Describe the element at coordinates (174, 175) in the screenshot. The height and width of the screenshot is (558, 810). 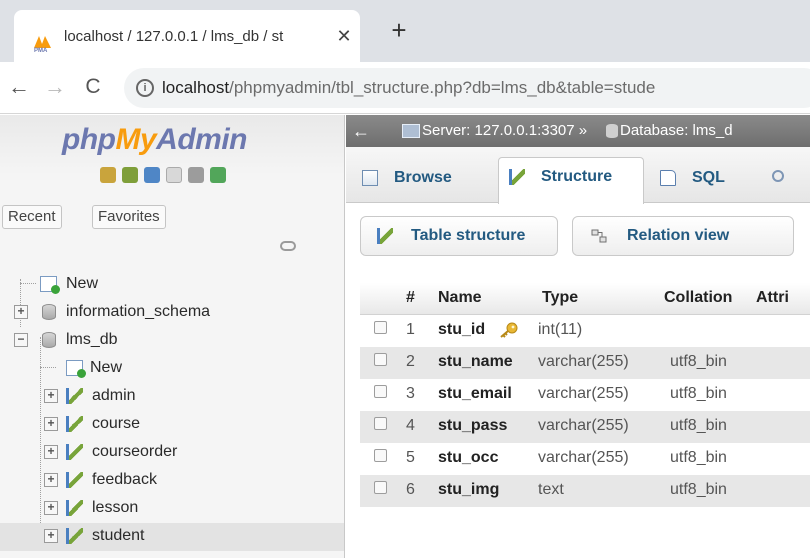
I see `docs-icon` at that location.